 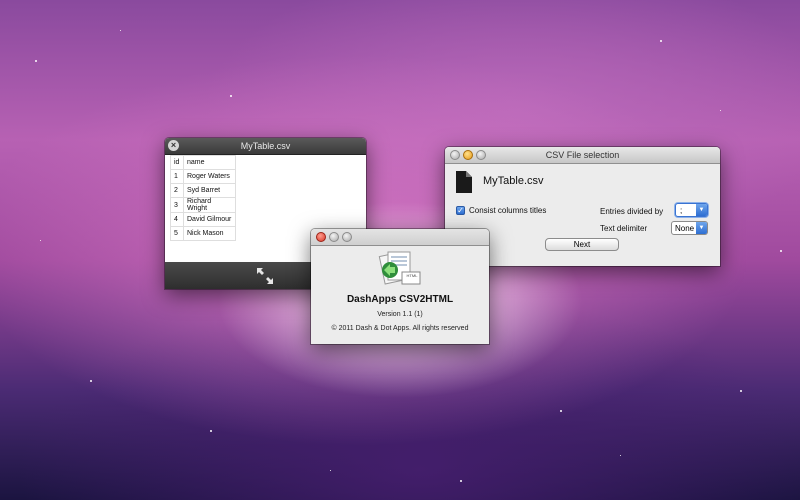 What do you see at coordinates (513, 181) in the screenshot?
I see `file-name: MyTable.csv` at bounding box center [513, 181].